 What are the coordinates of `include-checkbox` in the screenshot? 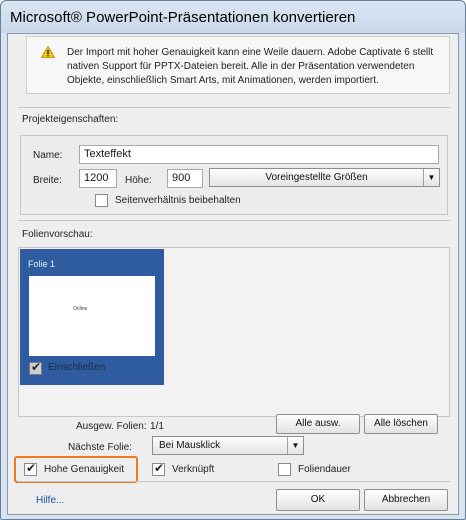 It's located at (35, 367).